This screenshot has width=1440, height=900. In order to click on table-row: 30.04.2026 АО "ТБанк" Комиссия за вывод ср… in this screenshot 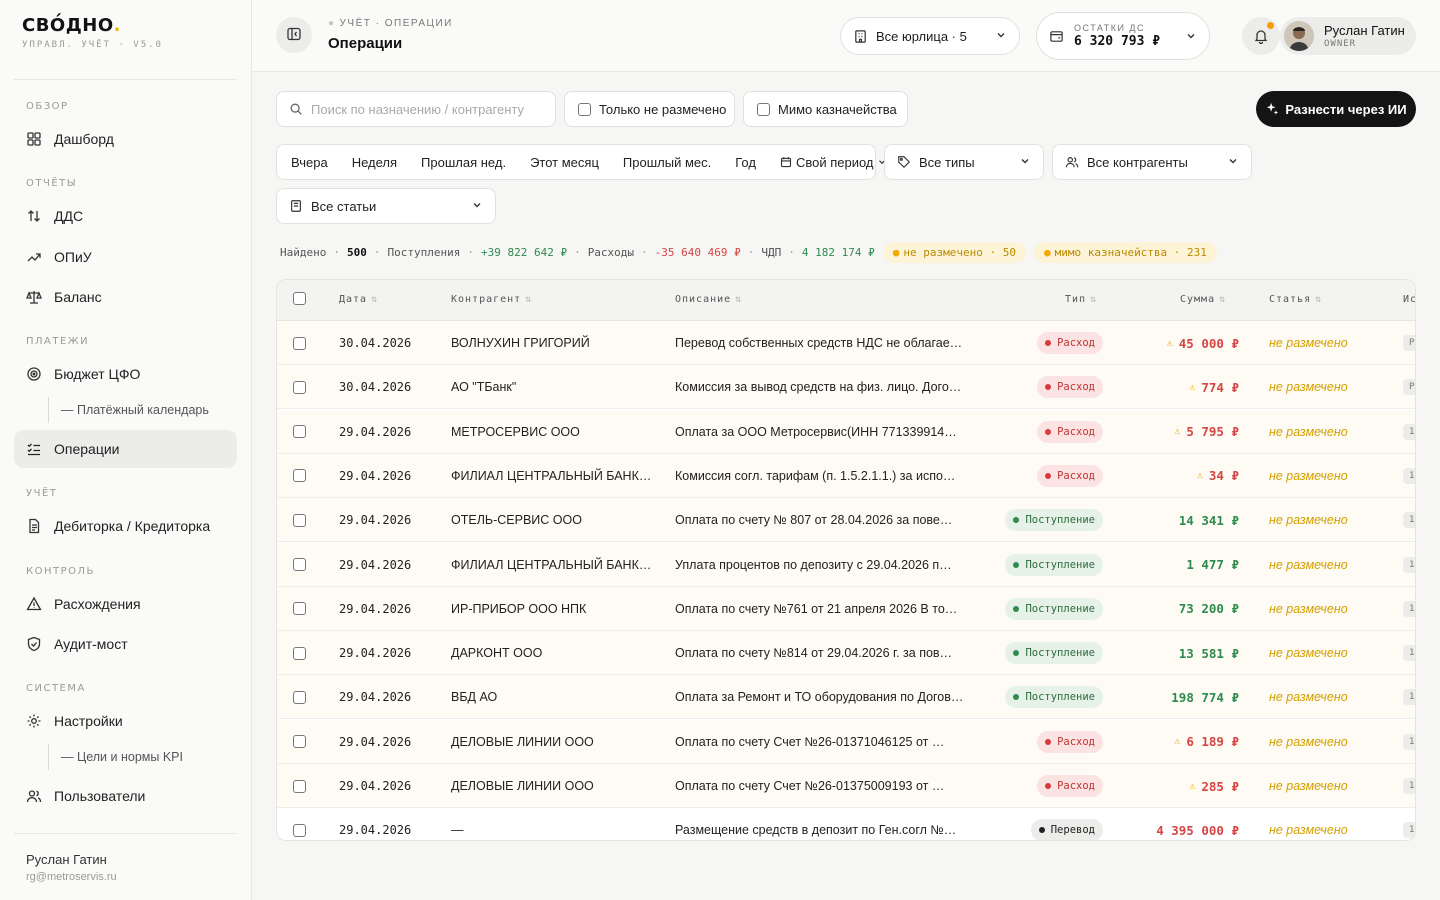, I will do `click(846, 387)`.